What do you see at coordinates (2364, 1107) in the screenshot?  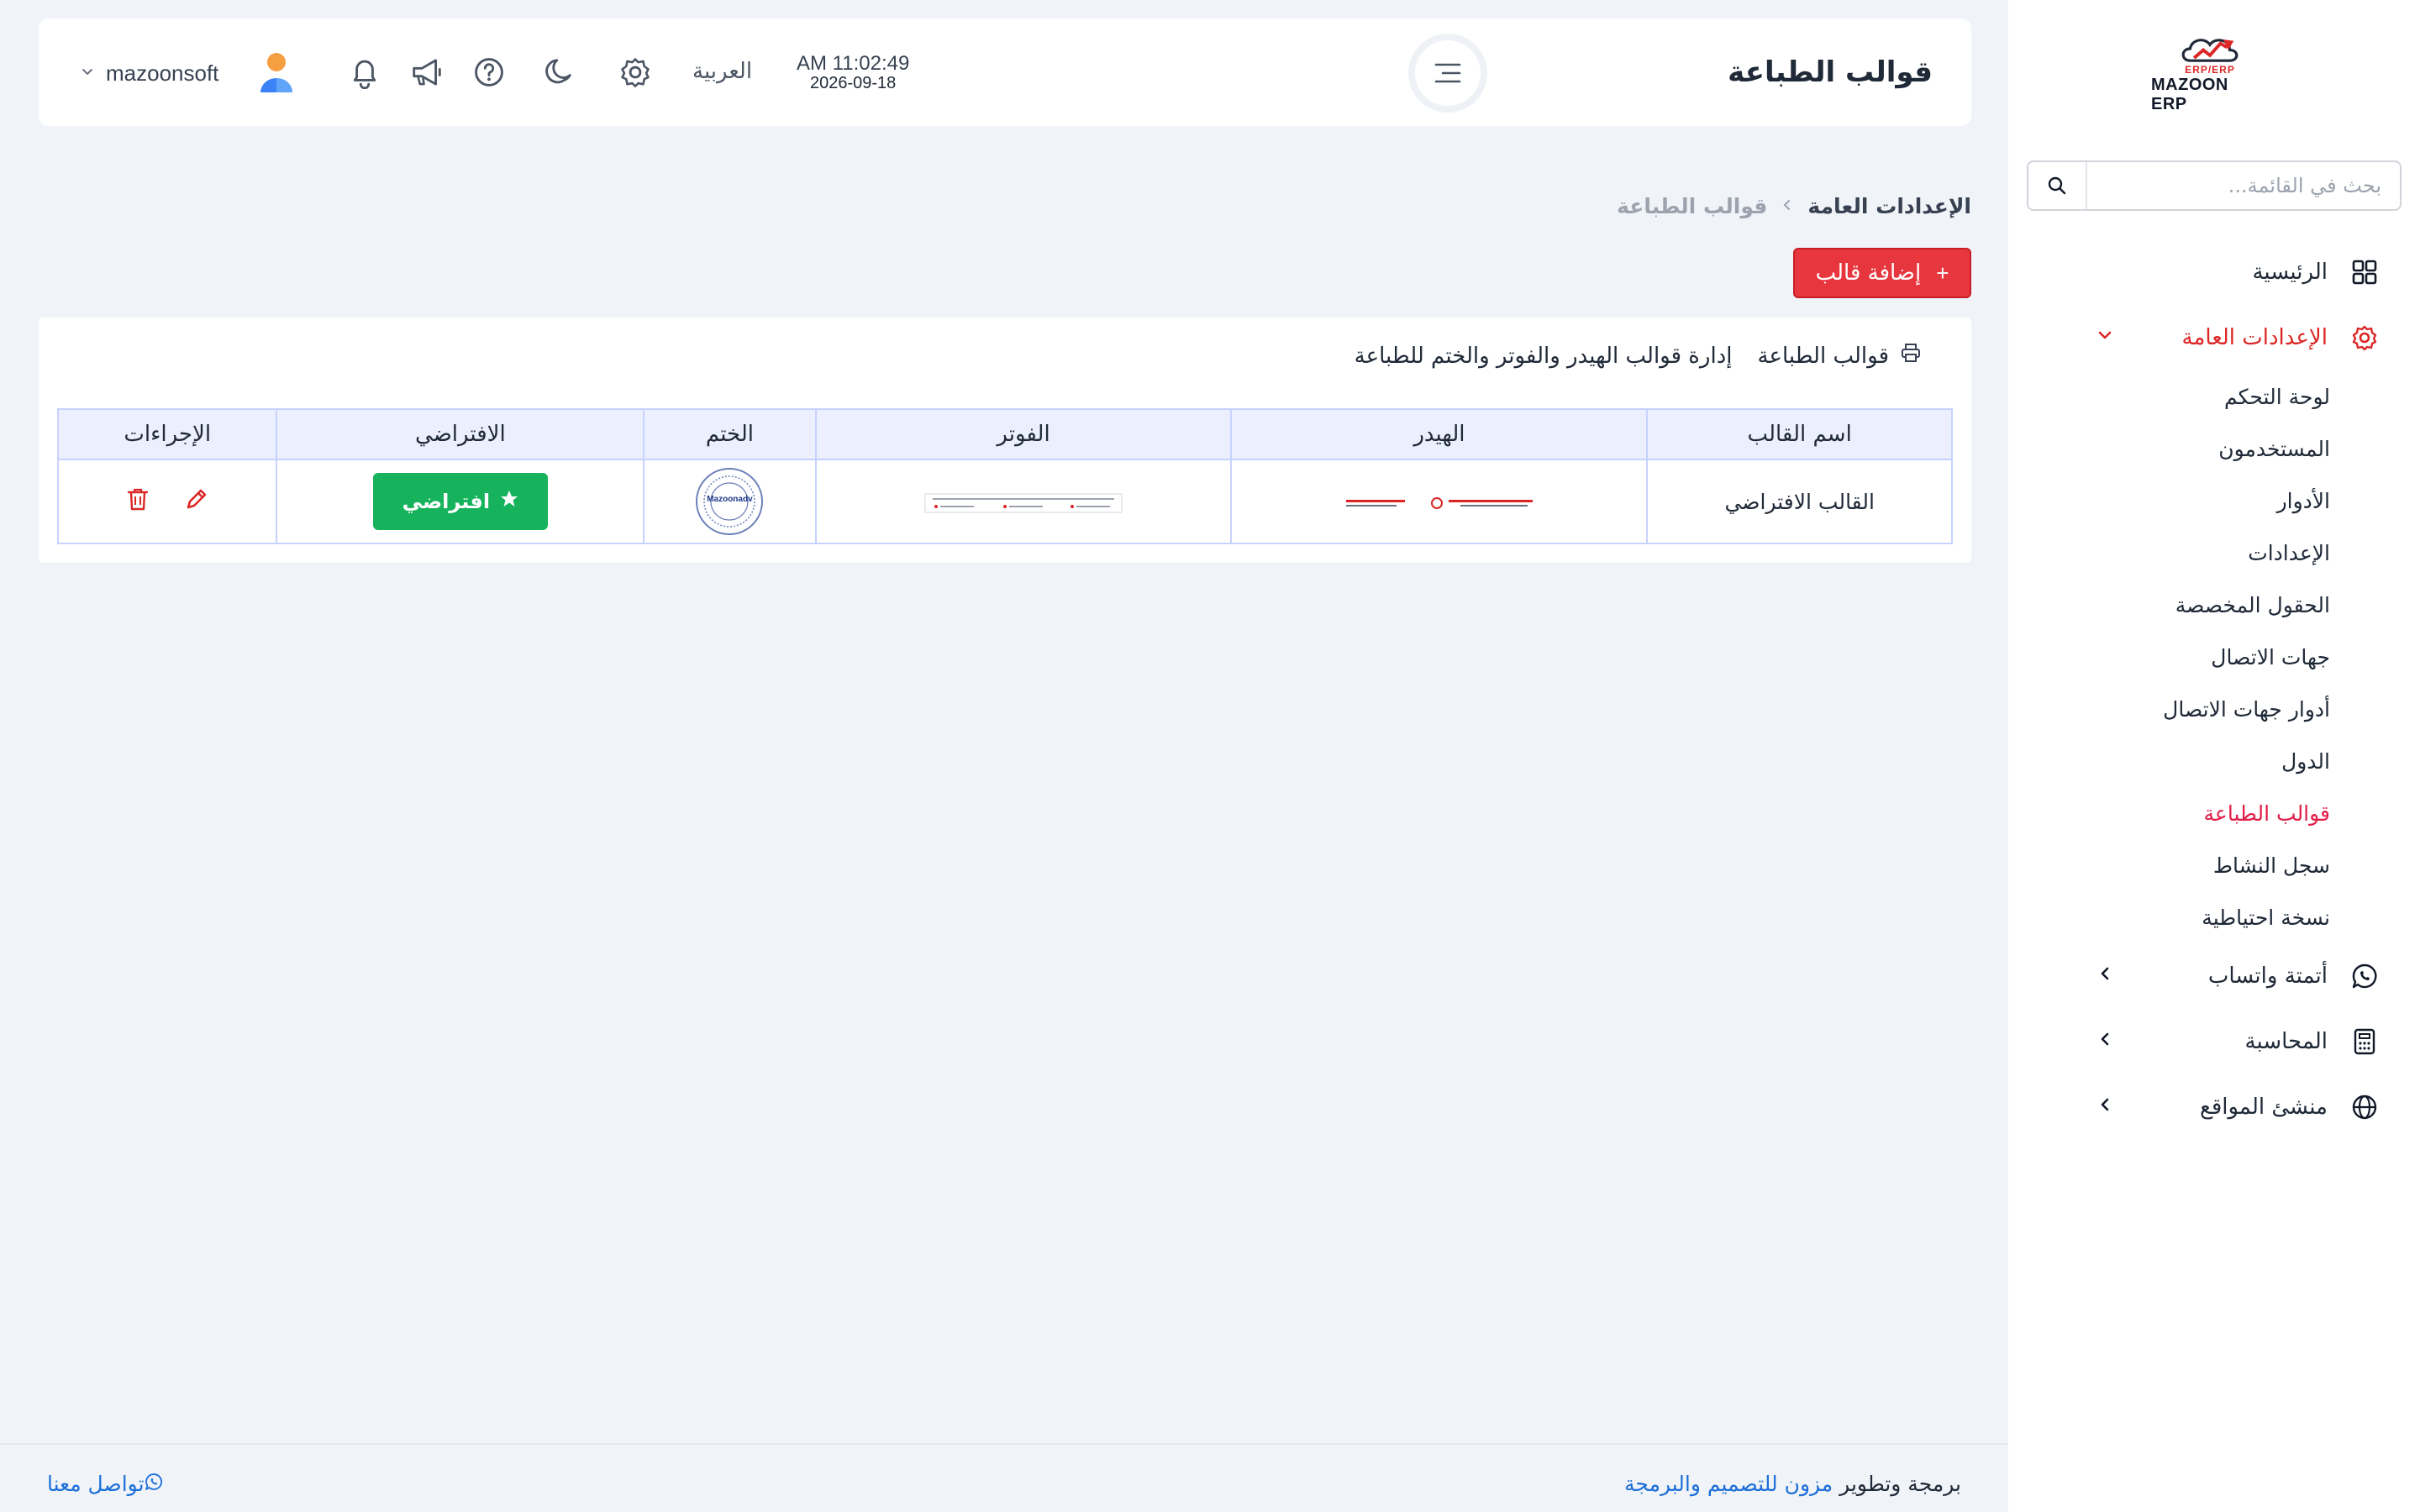 I see `globe-icon` at bounding box center [2364, 1107].